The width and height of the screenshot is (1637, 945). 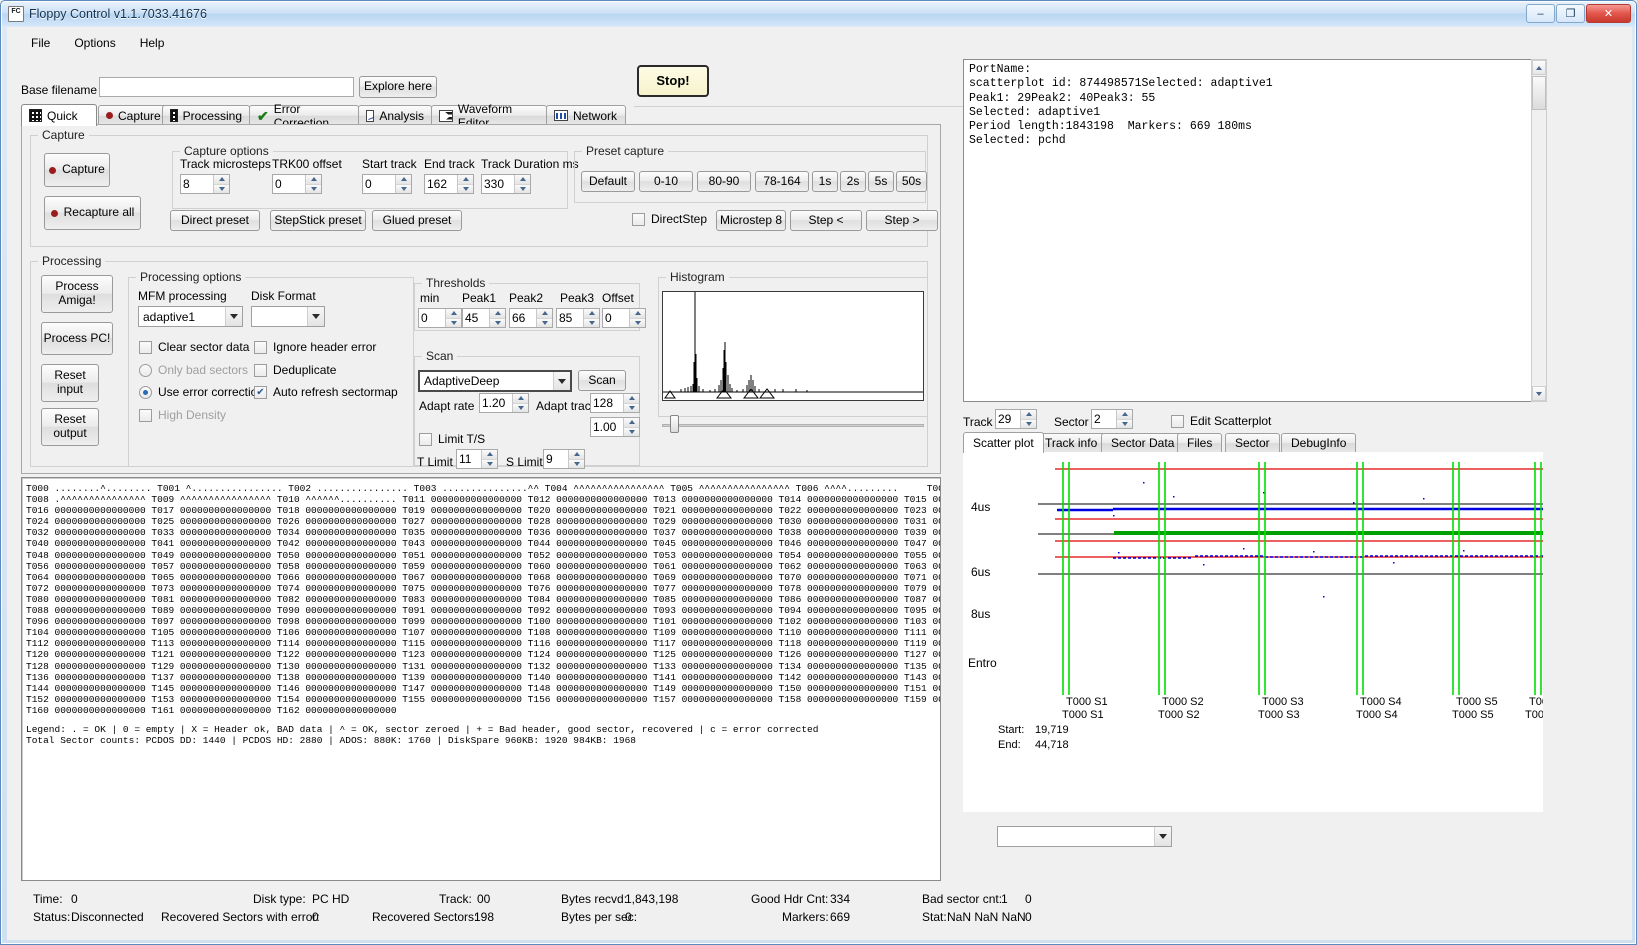 What do you see at coordinates (902, 220) in the screenshot?
I see `step-next-button: Step >` at bounding box center [902, 220].